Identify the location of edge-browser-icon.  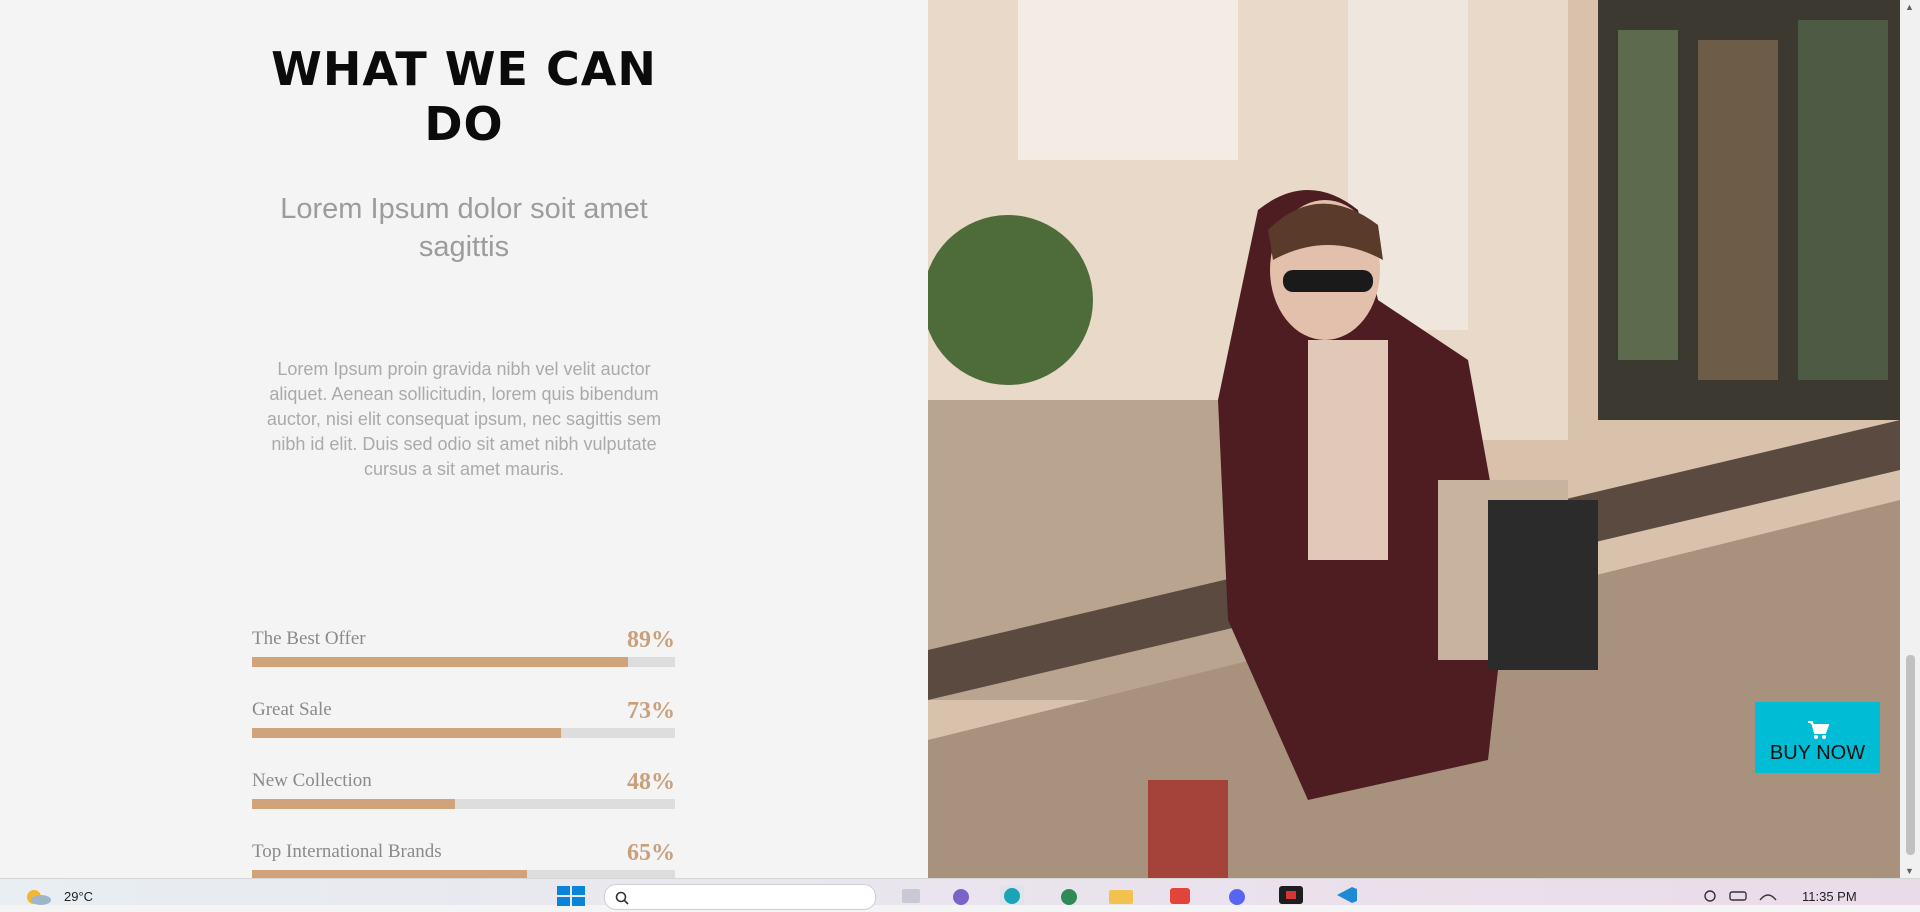
(1012, 895).